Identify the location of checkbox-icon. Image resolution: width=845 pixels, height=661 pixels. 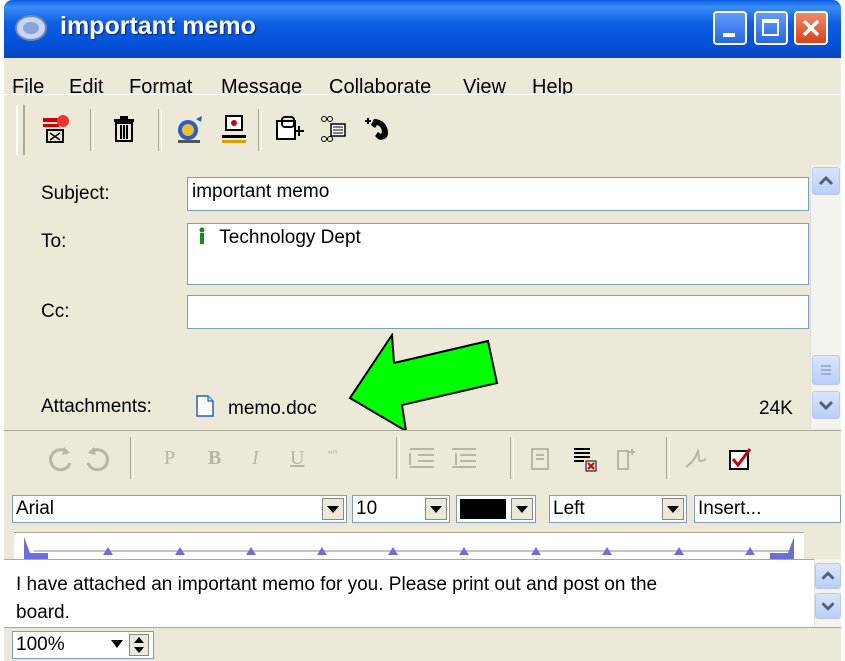
(740, 459).